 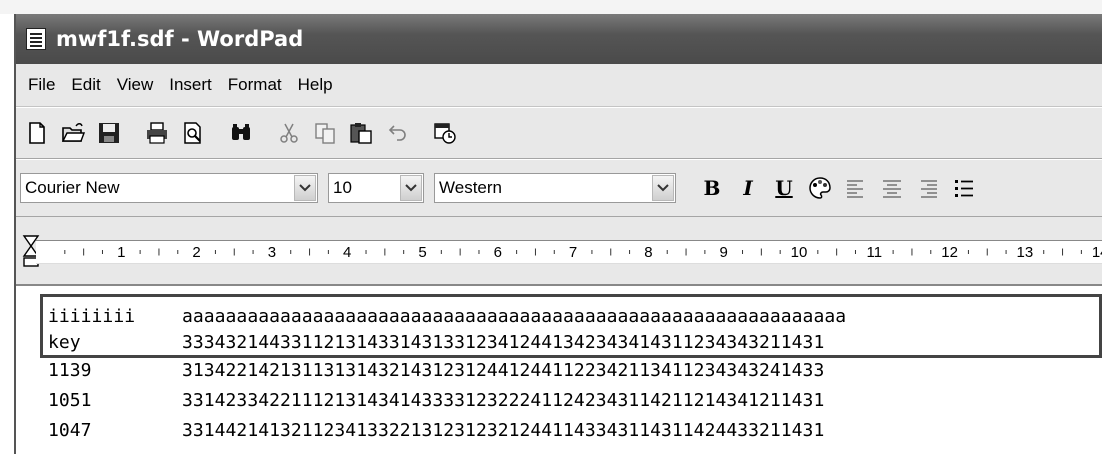 What do you see at coordinates (70, 430) in the screenshot?
I see `line-label: 1047` at bounding box center [70, 430].